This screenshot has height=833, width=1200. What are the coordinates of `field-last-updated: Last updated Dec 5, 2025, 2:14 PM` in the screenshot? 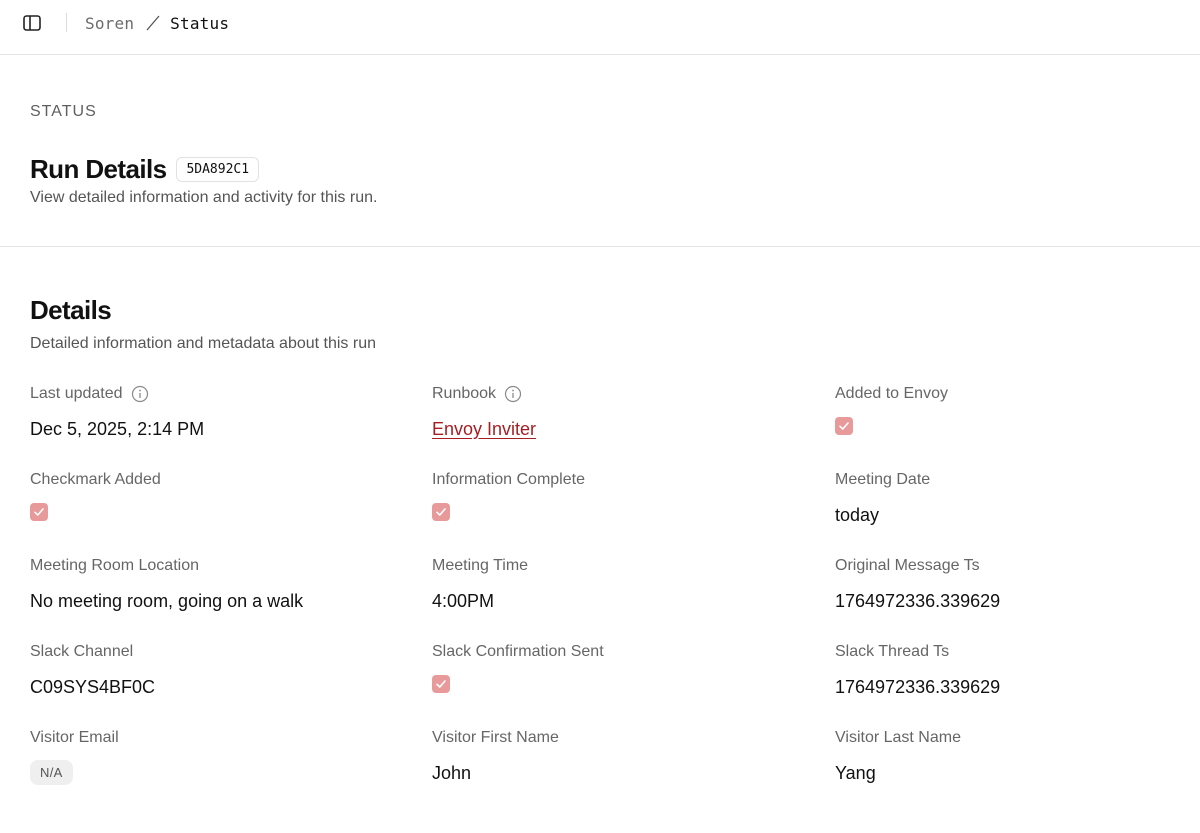 It's located at (231, 427).